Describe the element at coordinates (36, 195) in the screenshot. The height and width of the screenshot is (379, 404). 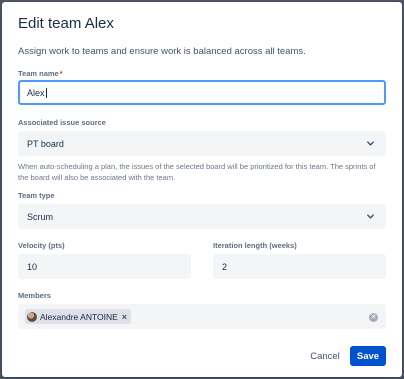
I see `team-type-label: Team type` at that location.